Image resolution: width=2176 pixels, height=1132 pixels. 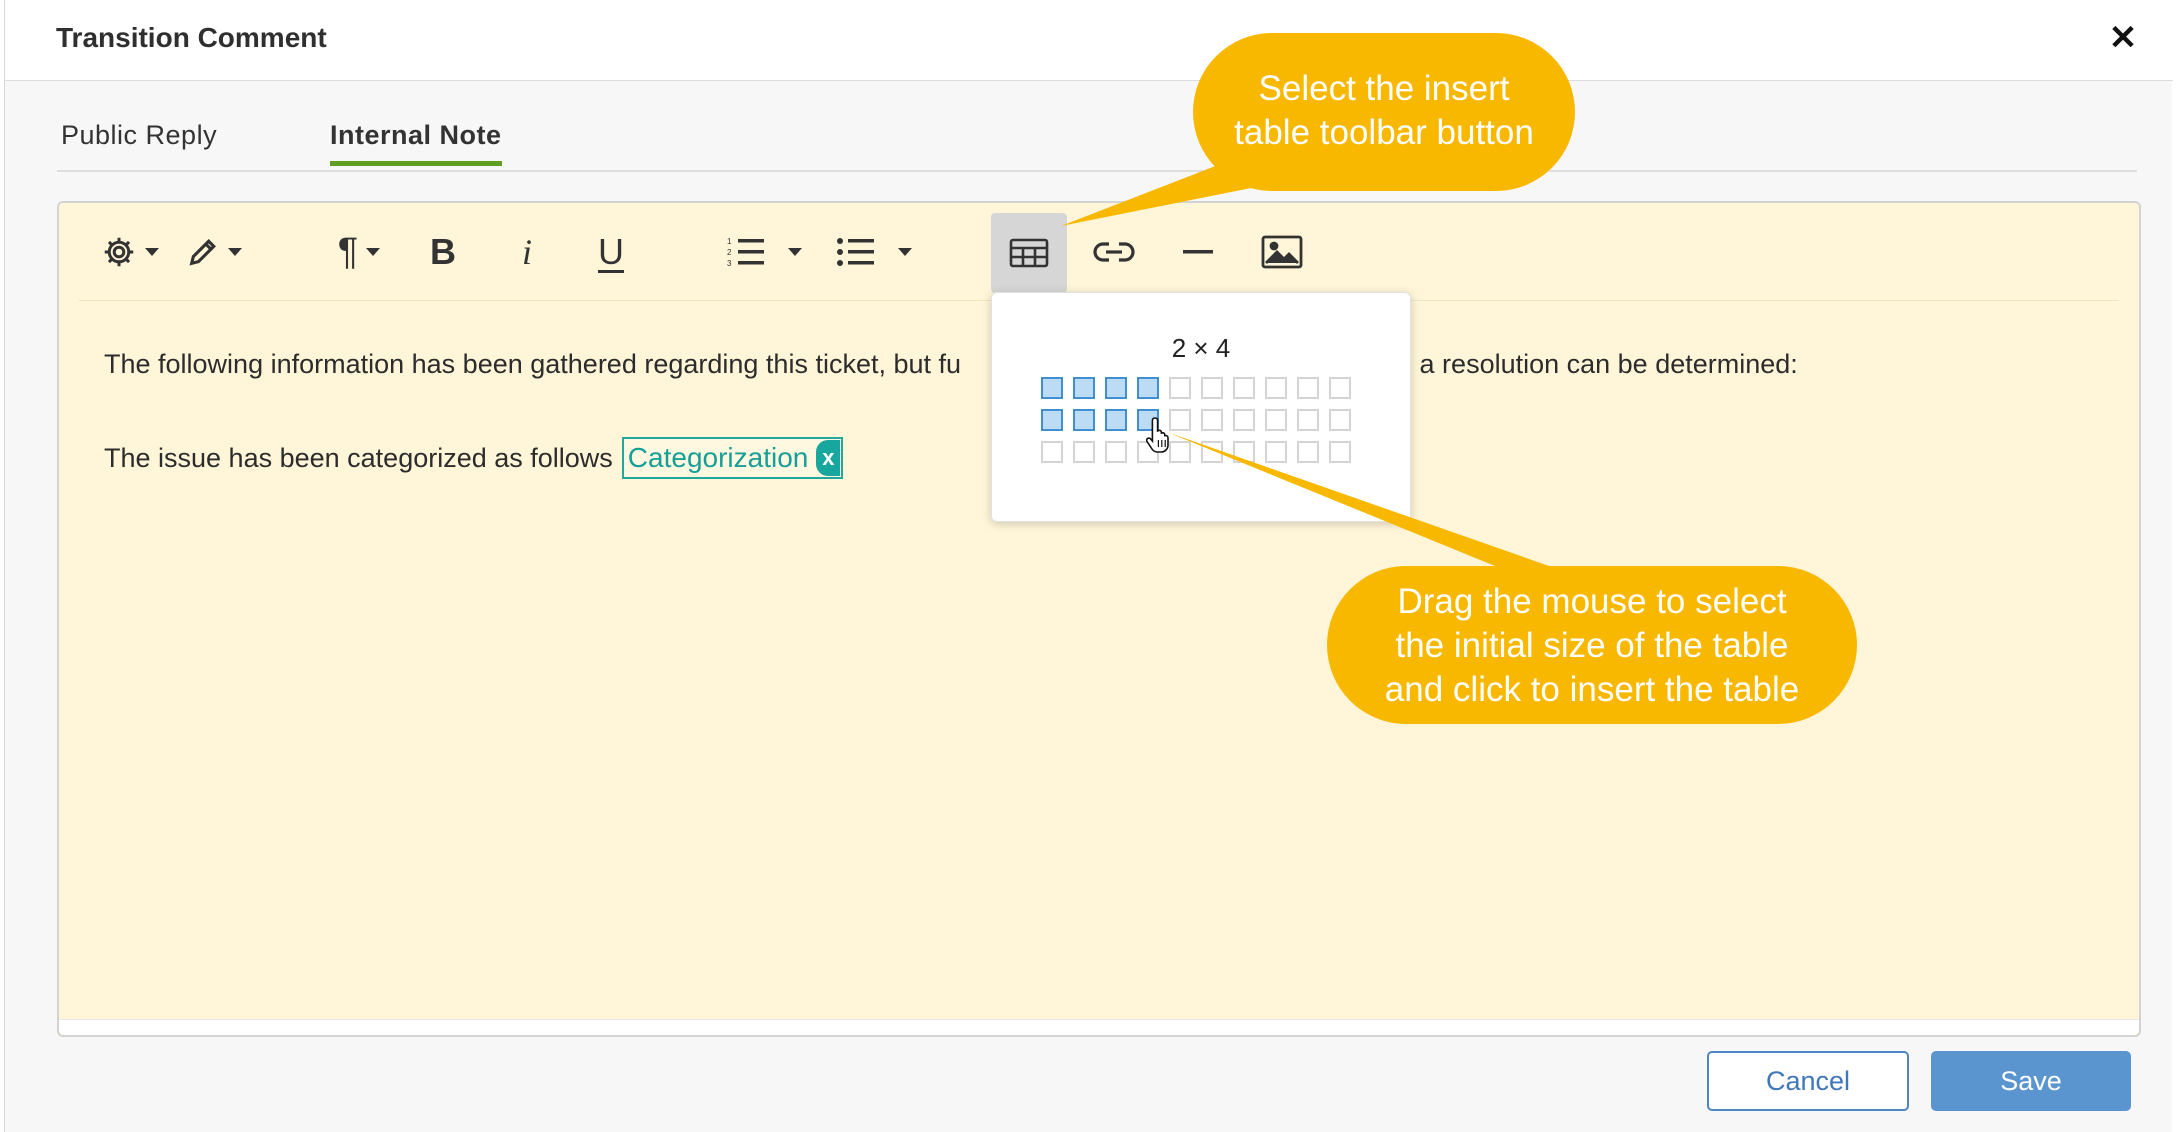 I want to click on editor-toolbar: ¶ B i U 1 2 3, so click(x=1099, y=252).